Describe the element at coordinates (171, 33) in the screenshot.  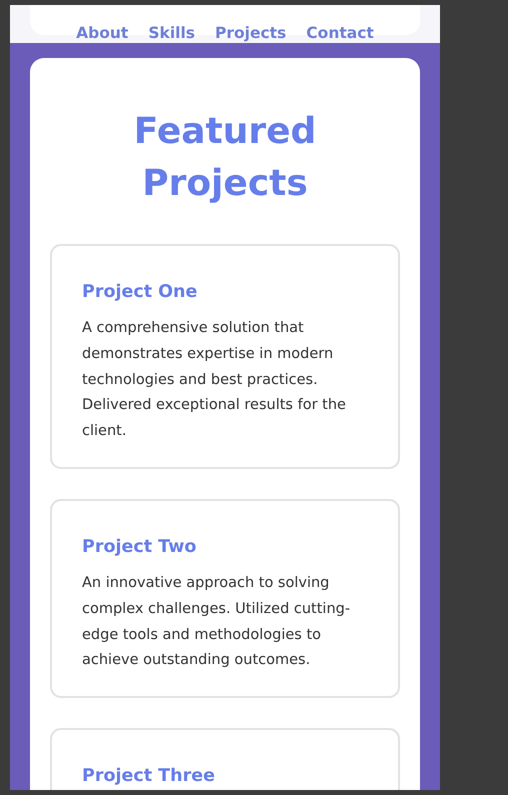
I see `nav-link: Skills` at that location.